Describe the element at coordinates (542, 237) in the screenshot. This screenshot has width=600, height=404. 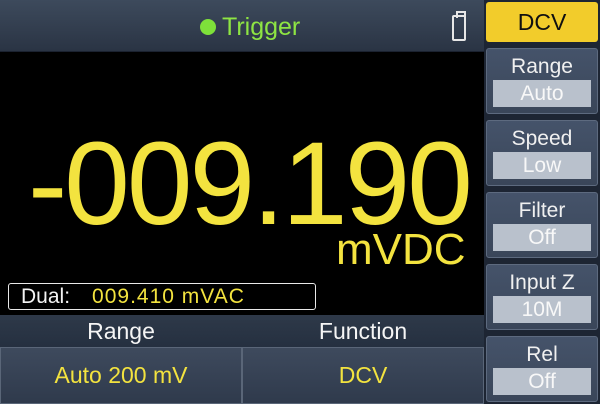
I see `menu-filter-value: Off` at that location.